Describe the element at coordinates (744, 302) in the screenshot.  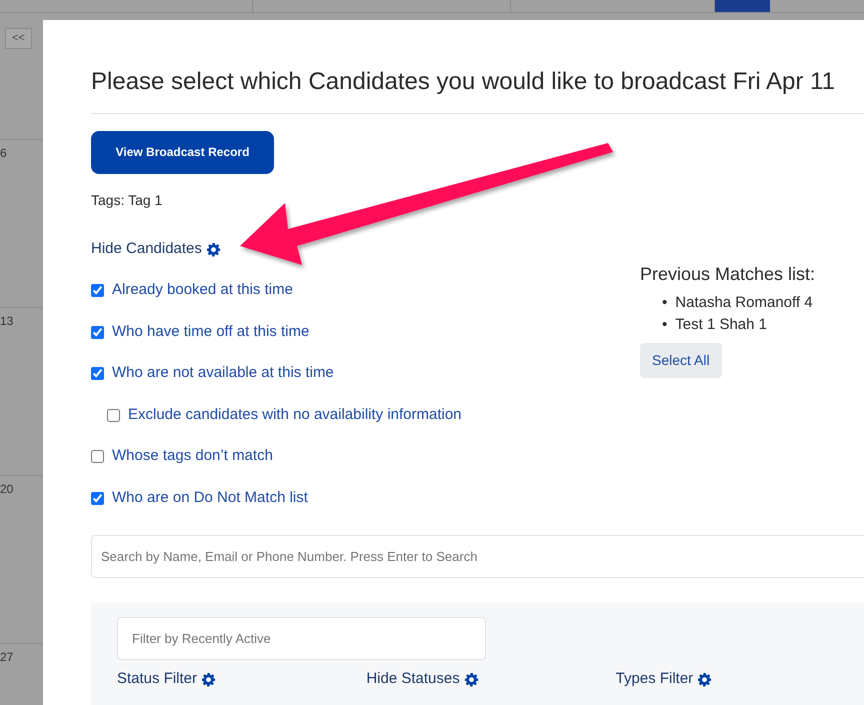
I see `match-item: Natasha Romanoff 4` at that location.